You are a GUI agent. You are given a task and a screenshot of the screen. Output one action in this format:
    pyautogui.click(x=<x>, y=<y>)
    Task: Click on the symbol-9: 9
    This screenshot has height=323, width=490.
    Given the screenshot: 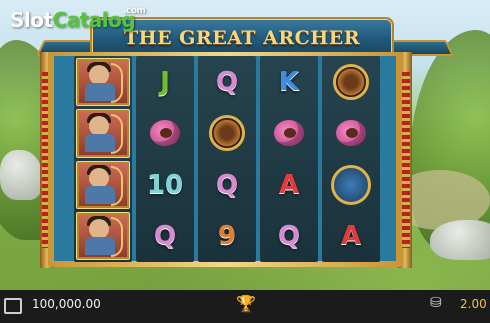 What is the action you would take?
    pyautogui.click(x=227, y=235)
    